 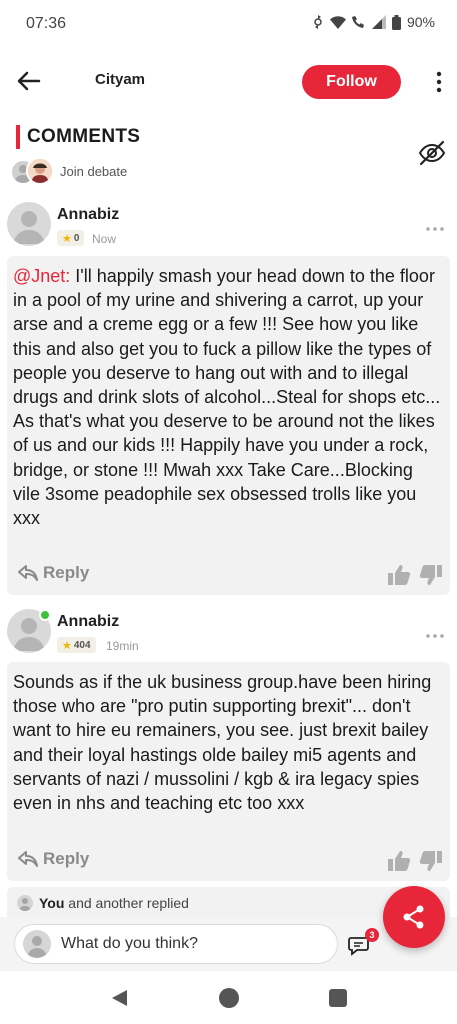 I want to click on share-icon, so click(x=413, y=917).